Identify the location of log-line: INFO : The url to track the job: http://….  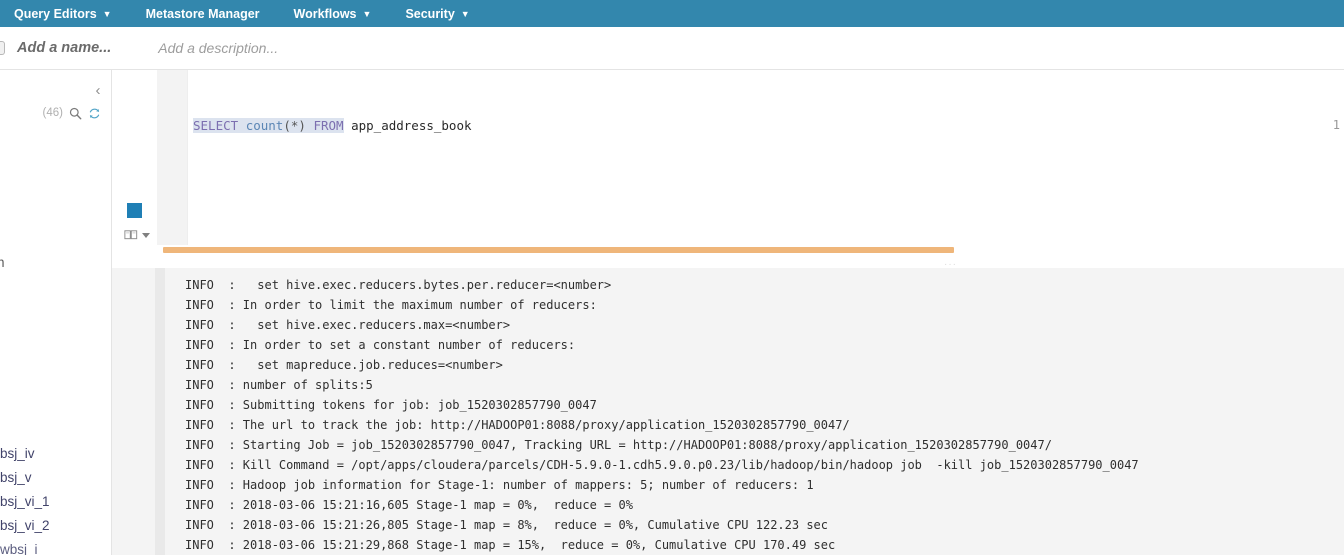
(517, 425).